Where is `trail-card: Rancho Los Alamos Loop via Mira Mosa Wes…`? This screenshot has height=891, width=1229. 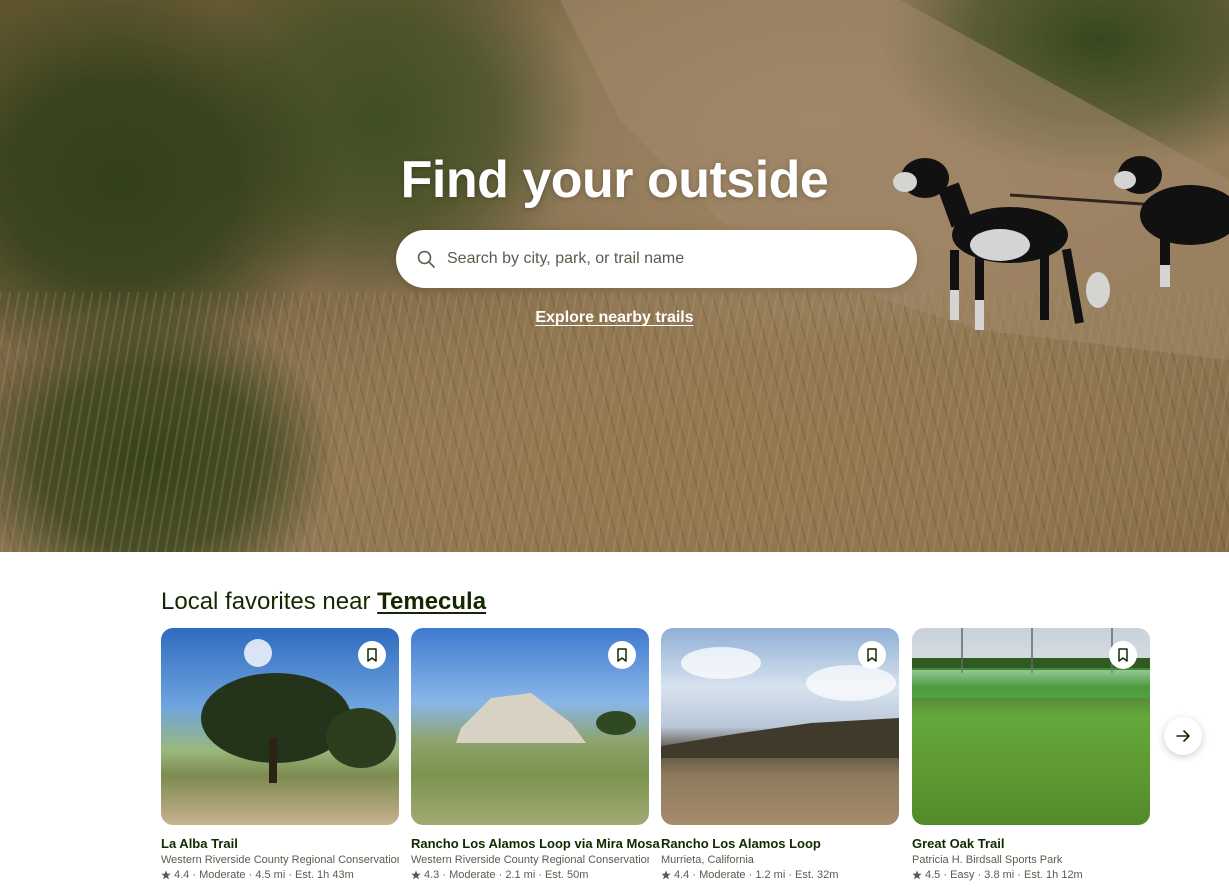 trail-card: Rancho Los Alamos Loop via Mira Mosa Wes… is located at coordinates (535, 754).